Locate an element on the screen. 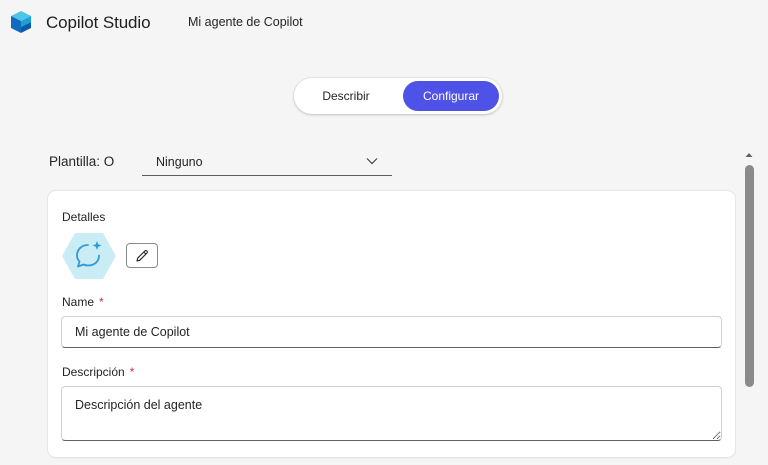 The height and width of the screenshot is (465, 768). details-title: Detalles is located at coordinates (84, 217).